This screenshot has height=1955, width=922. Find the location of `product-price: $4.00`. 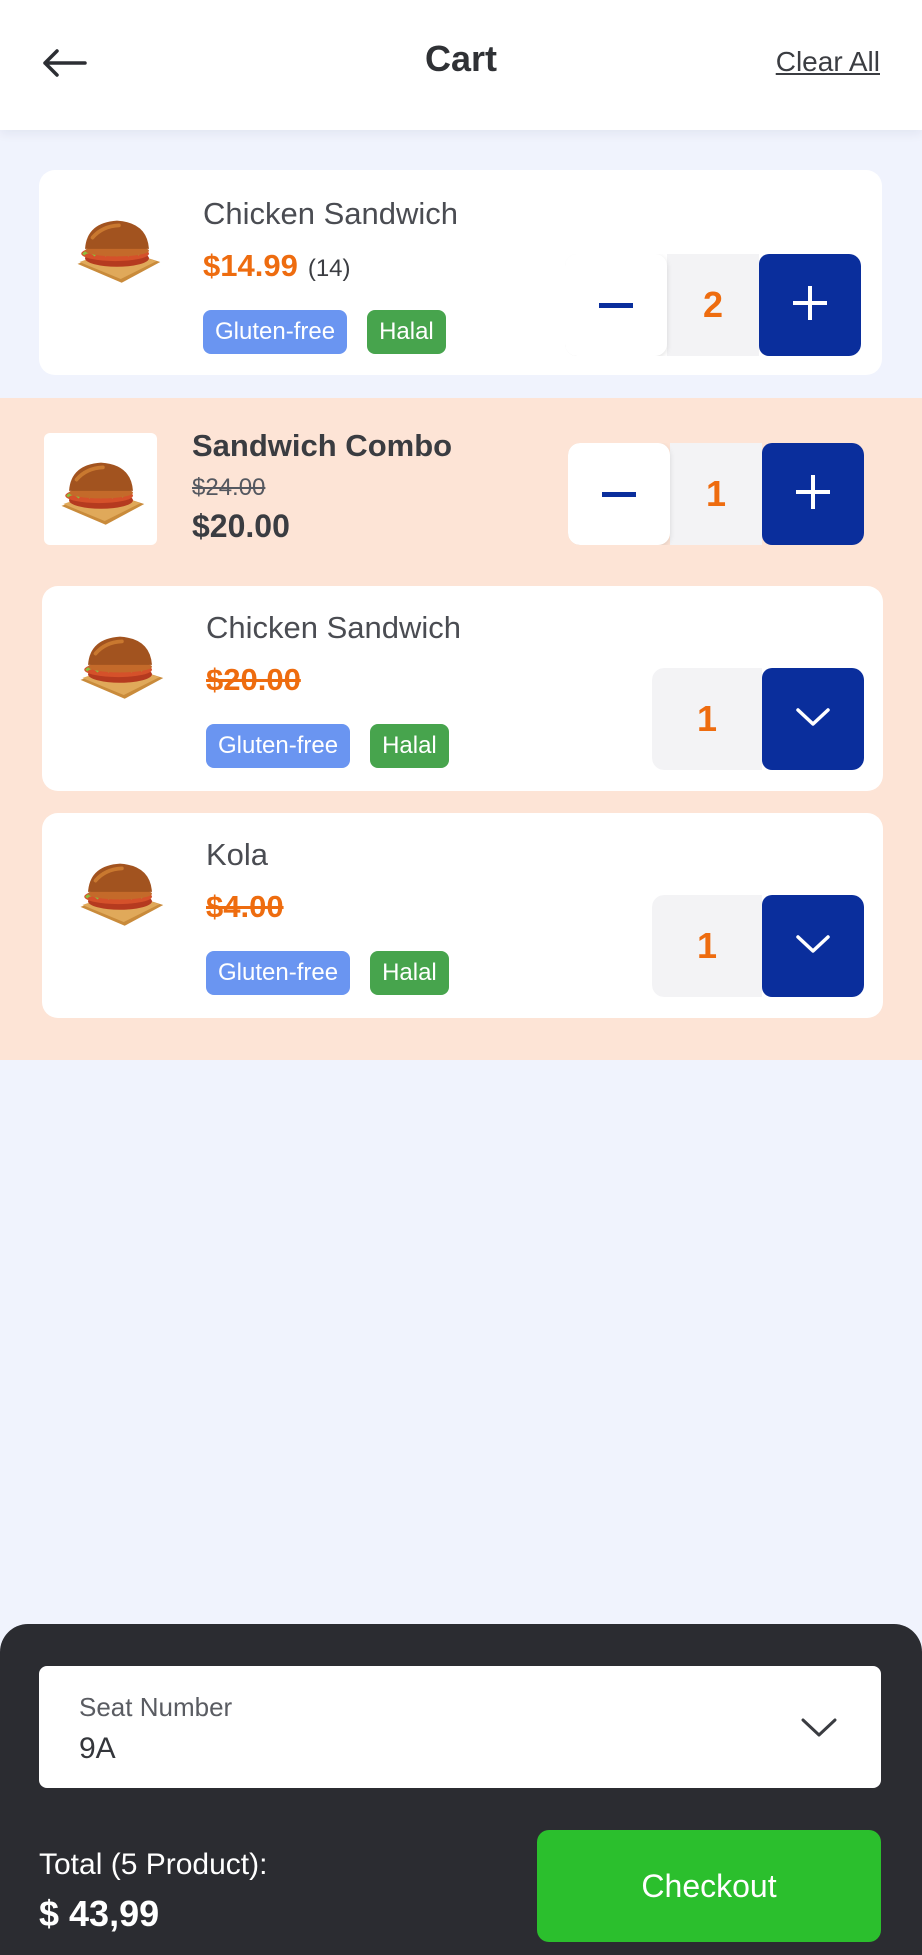

product-price: $4.00 is located at coordinates (245, 906).